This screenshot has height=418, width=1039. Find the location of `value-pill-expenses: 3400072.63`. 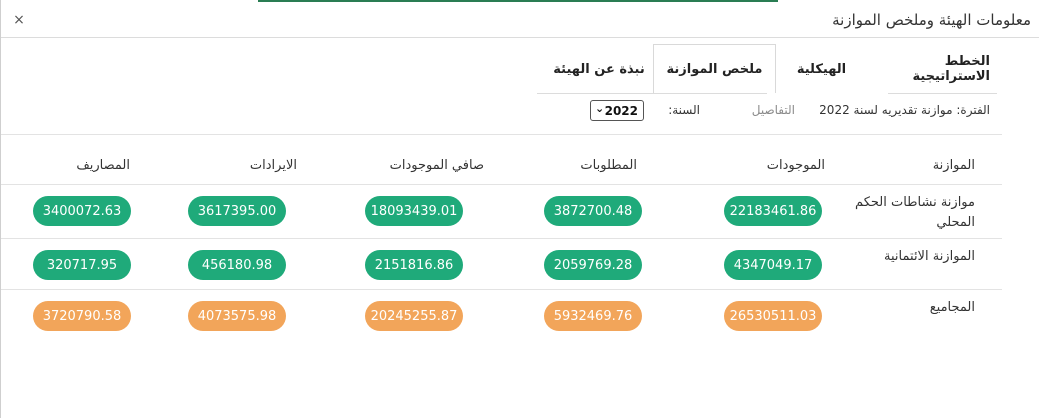

value-pill-expenses: 3400072.63 is located at coordinates (82, 211).